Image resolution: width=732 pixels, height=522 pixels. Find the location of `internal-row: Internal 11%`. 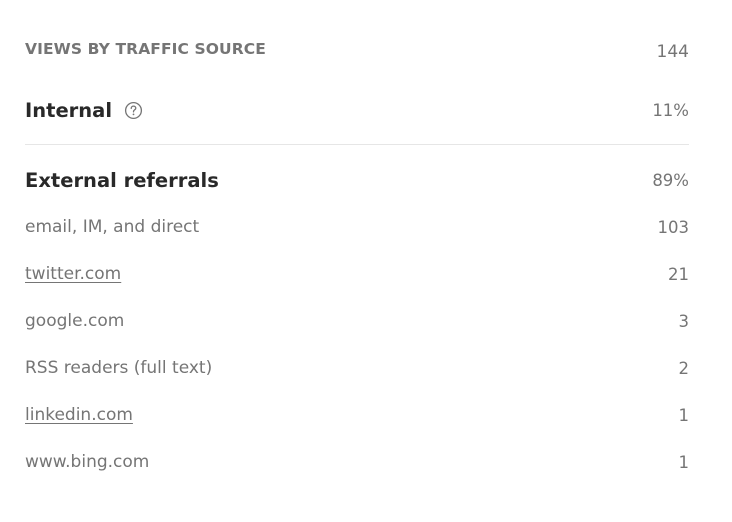

internal-row: Internal 11% is located at coordinates (357, 110).